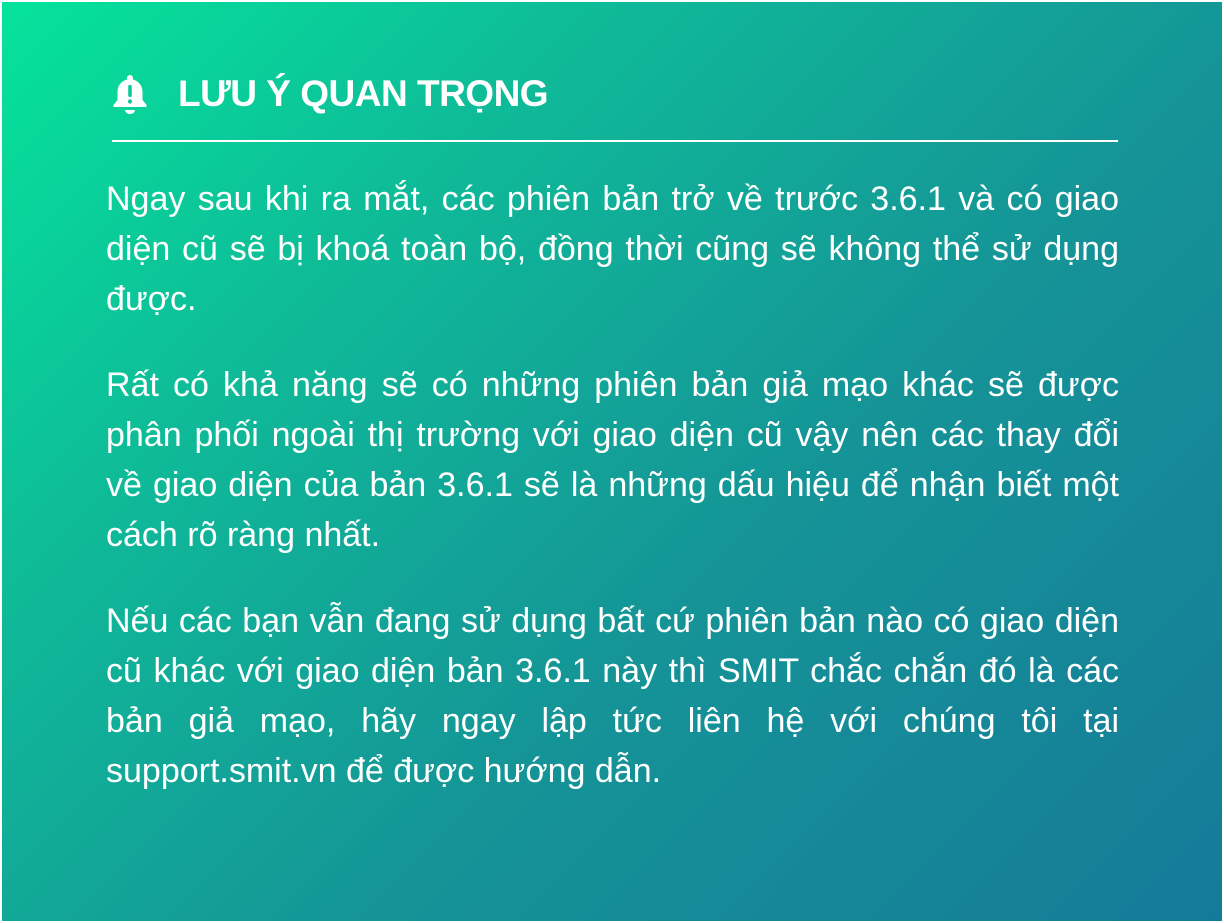 This screenshot has height=923, width=1224. I want to click on header-divider, so click(615, 141).